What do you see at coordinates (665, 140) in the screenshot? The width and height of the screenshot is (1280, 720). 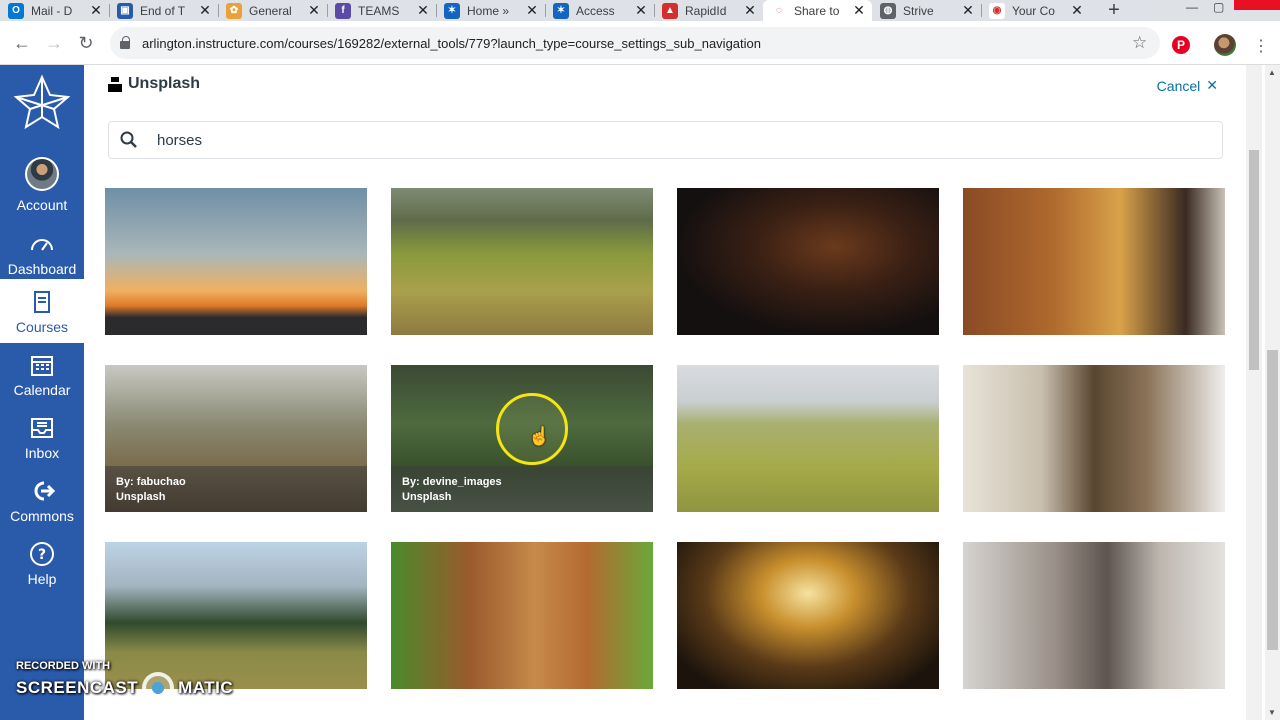 I see `search-input: horses` at bounding box center [665, 140].